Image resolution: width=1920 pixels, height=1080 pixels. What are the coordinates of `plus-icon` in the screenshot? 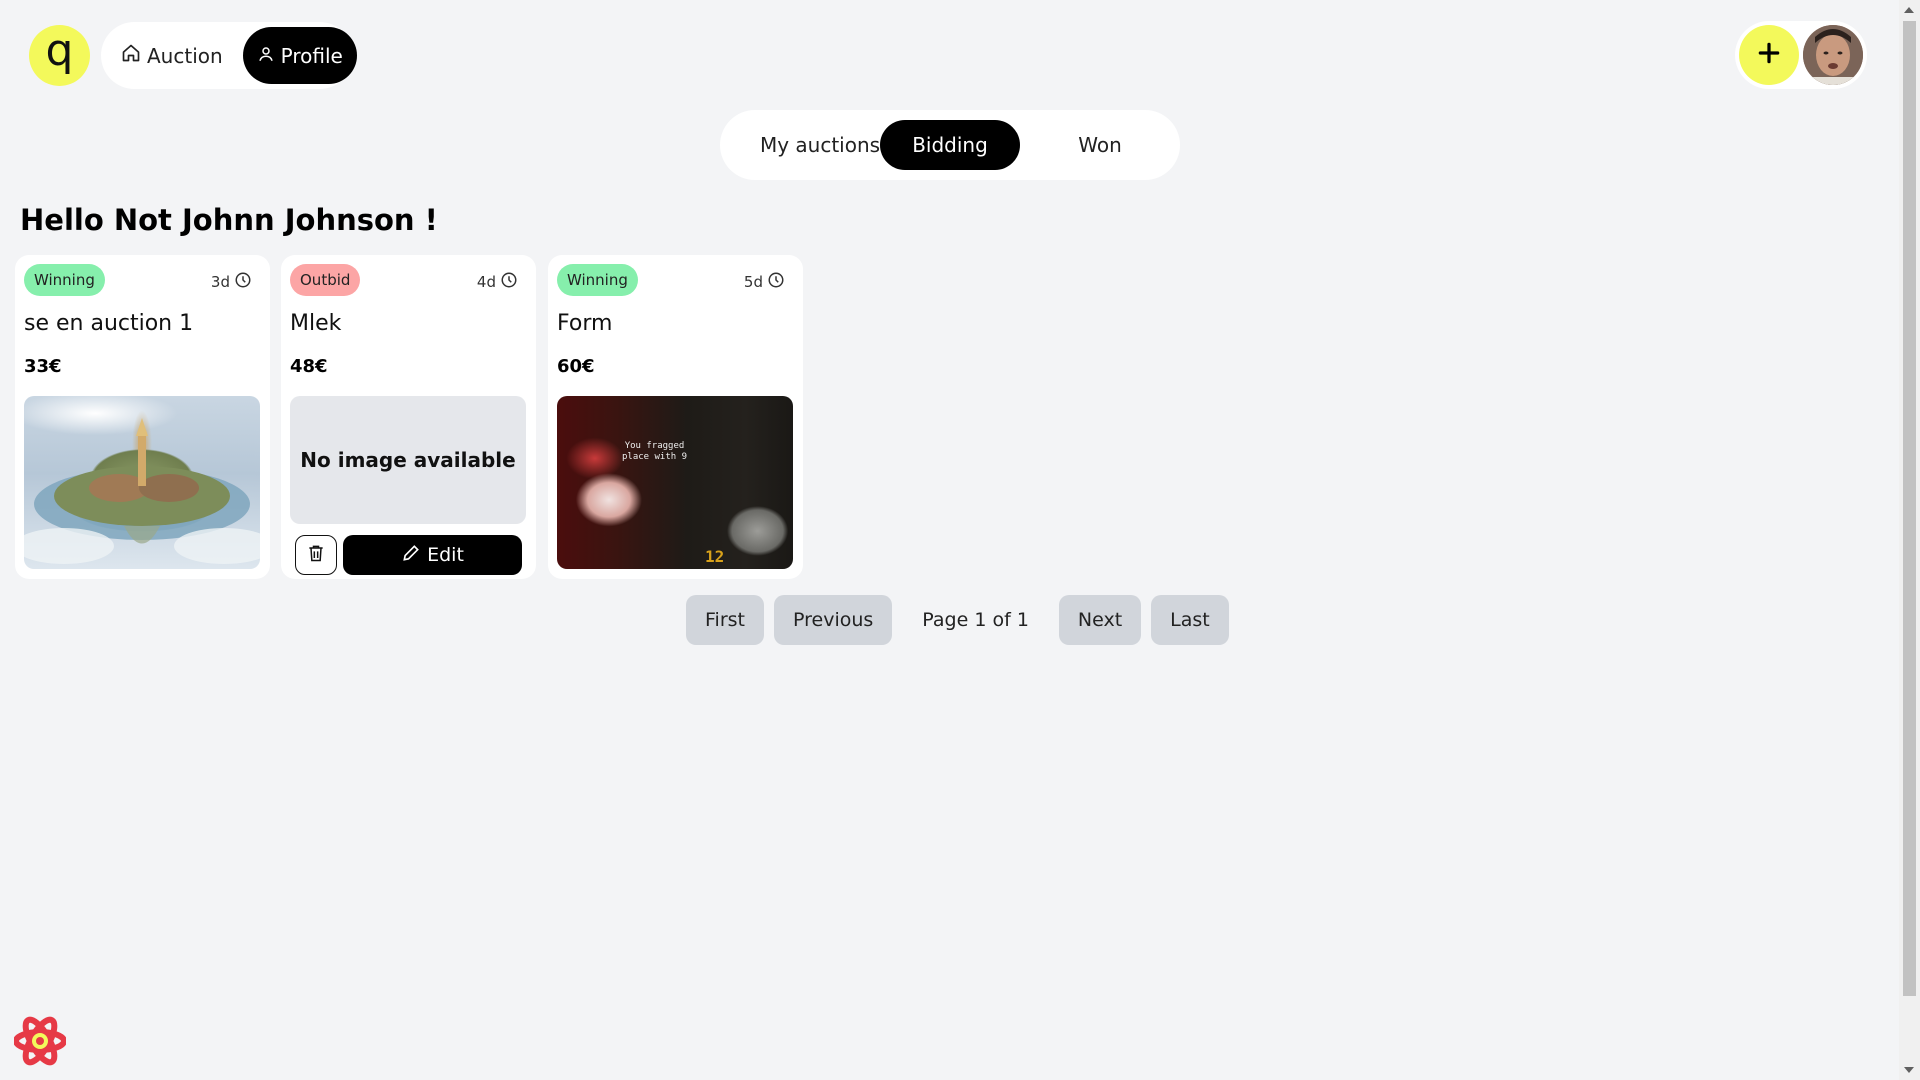 It's located at (1769, 55).